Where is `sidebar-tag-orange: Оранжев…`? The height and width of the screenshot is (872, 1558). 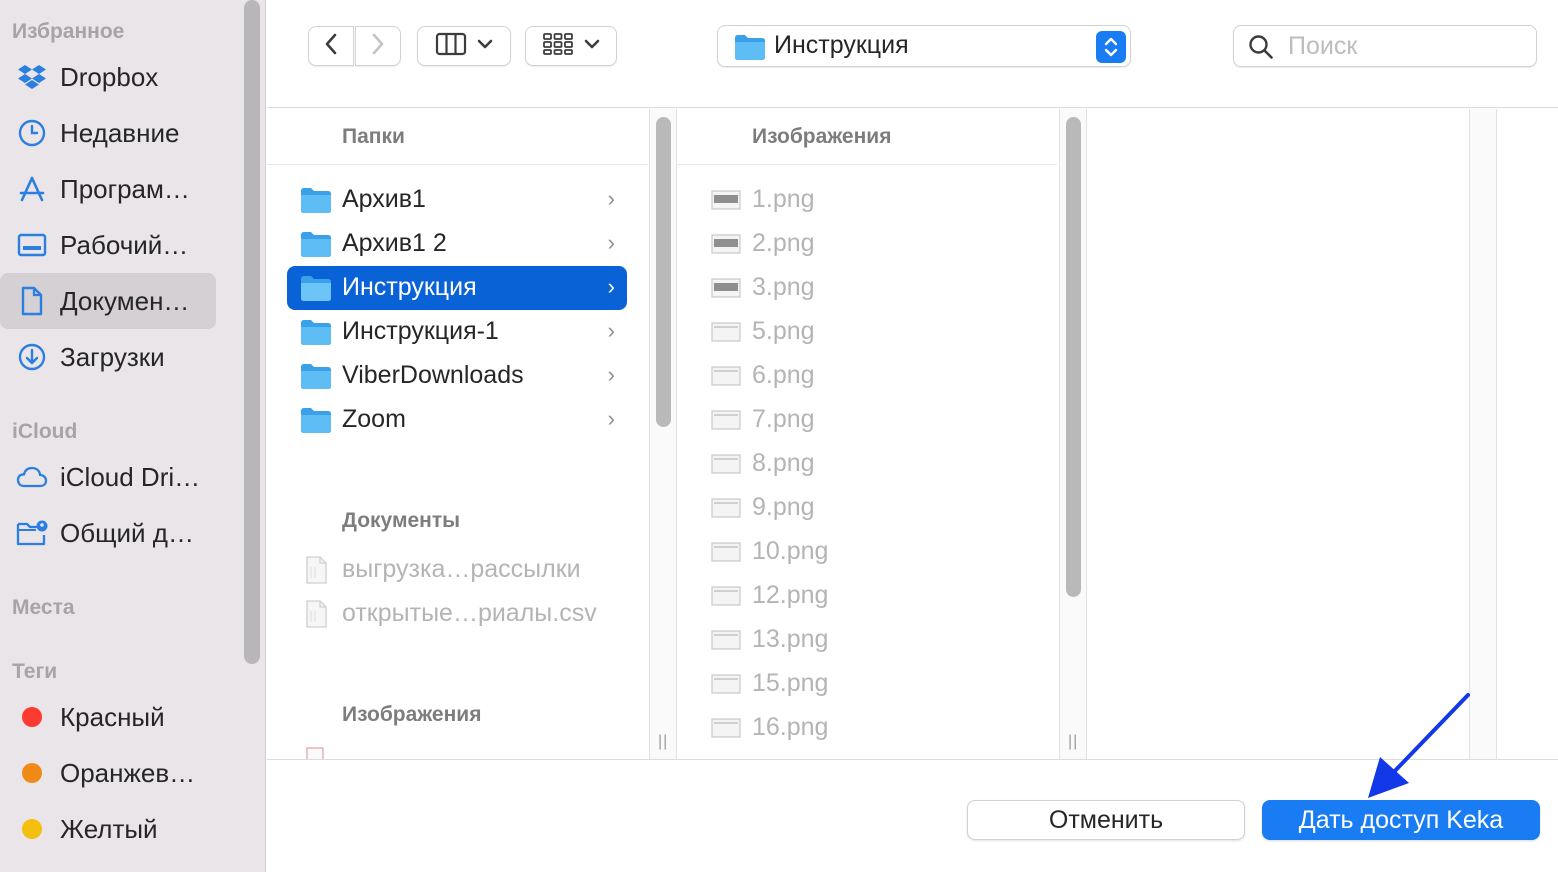
sidebar-tag-orange: Оранжев… is located at coordinates (108, 773).